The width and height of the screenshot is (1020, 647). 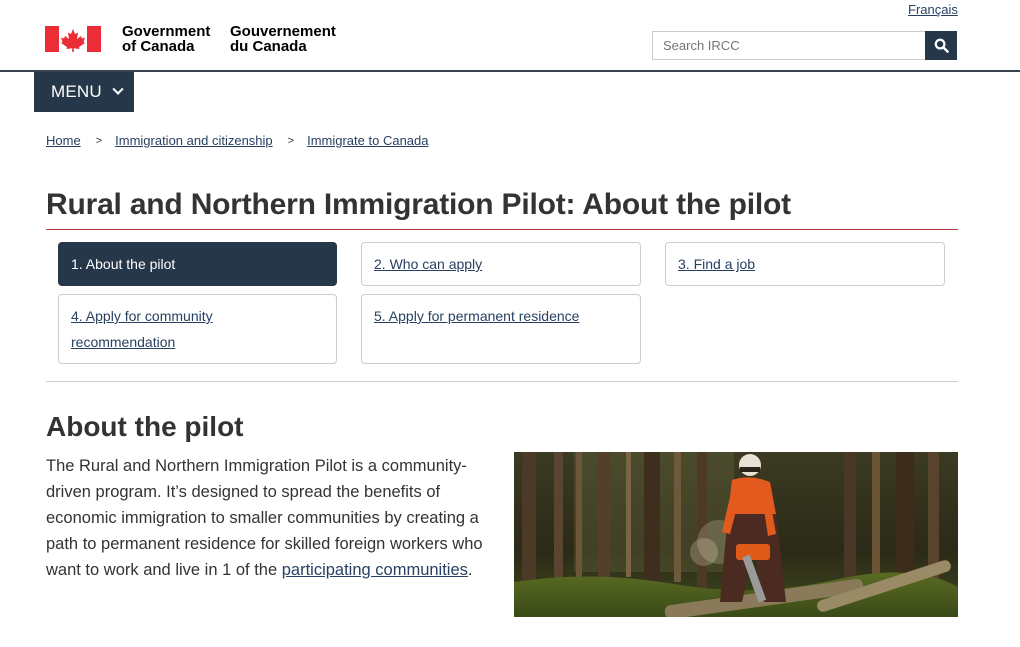 I want to click on header-divider, so click(x=510, y=71).